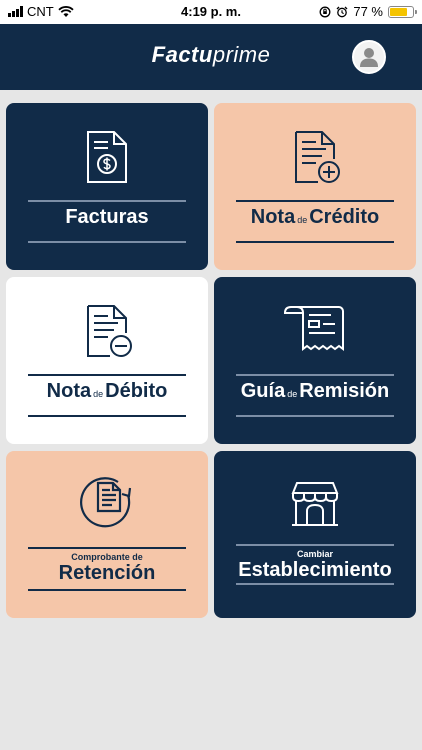 Image resolution: width=422 pixels, height=750 pixels. Describe the element at coordinates (315, 186) in the screenshot. I see `nota-credito-tile: Nota de Crédito` at that location.